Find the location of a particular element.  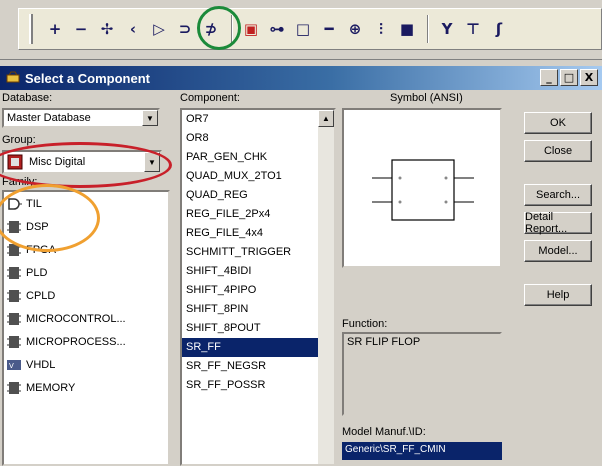

component-item: SCHMITT_TRIGGER is located at coordinates (251, 252).